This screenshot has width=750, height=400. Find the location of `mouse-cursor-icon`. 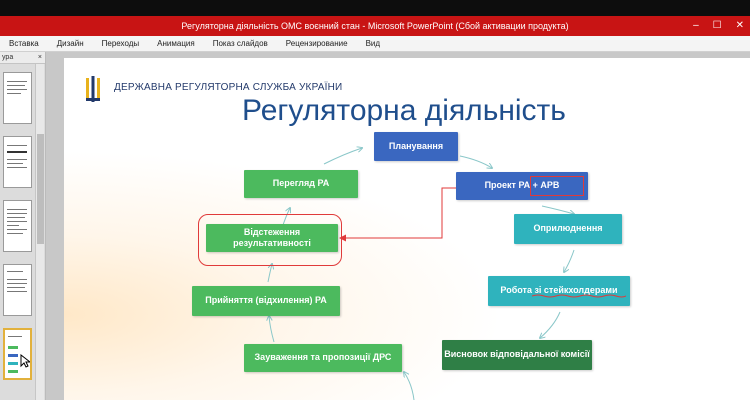

mouse-cursor-icon is located at coordinates (25, 361).